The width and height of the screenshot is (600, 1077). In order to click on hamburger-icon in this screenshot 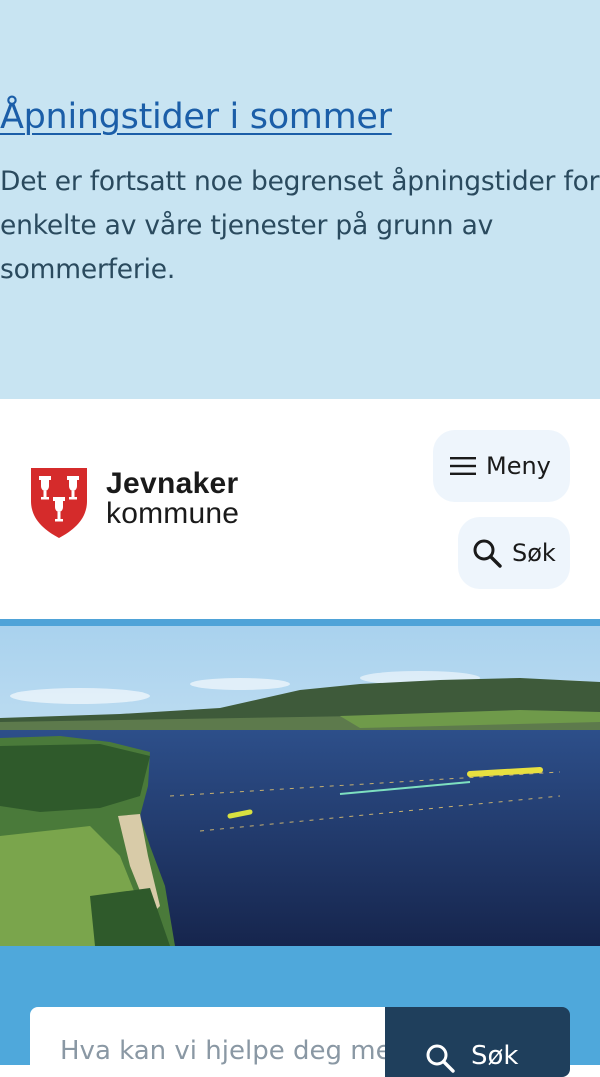, I will do `click(463, 466)`.